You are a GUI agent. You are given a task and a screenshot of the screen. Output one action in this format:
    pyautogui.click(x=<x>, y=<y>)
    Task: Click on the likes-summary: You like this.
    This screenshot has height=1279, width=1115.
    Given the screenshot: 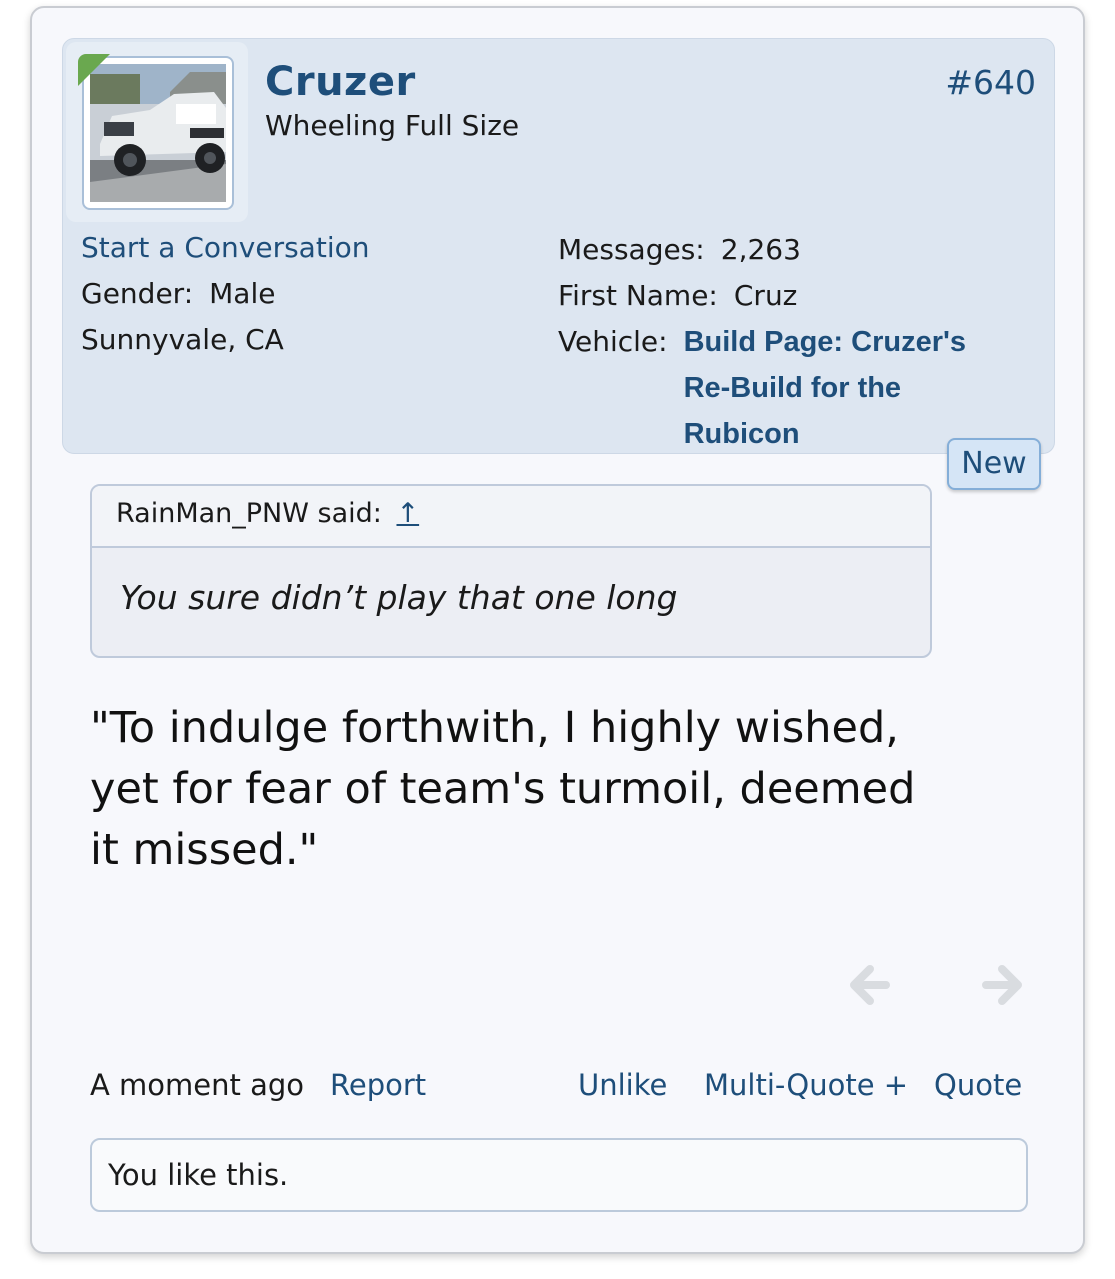 What is the action you would take?
    pyautogui.click(x=559, y=1175)
    